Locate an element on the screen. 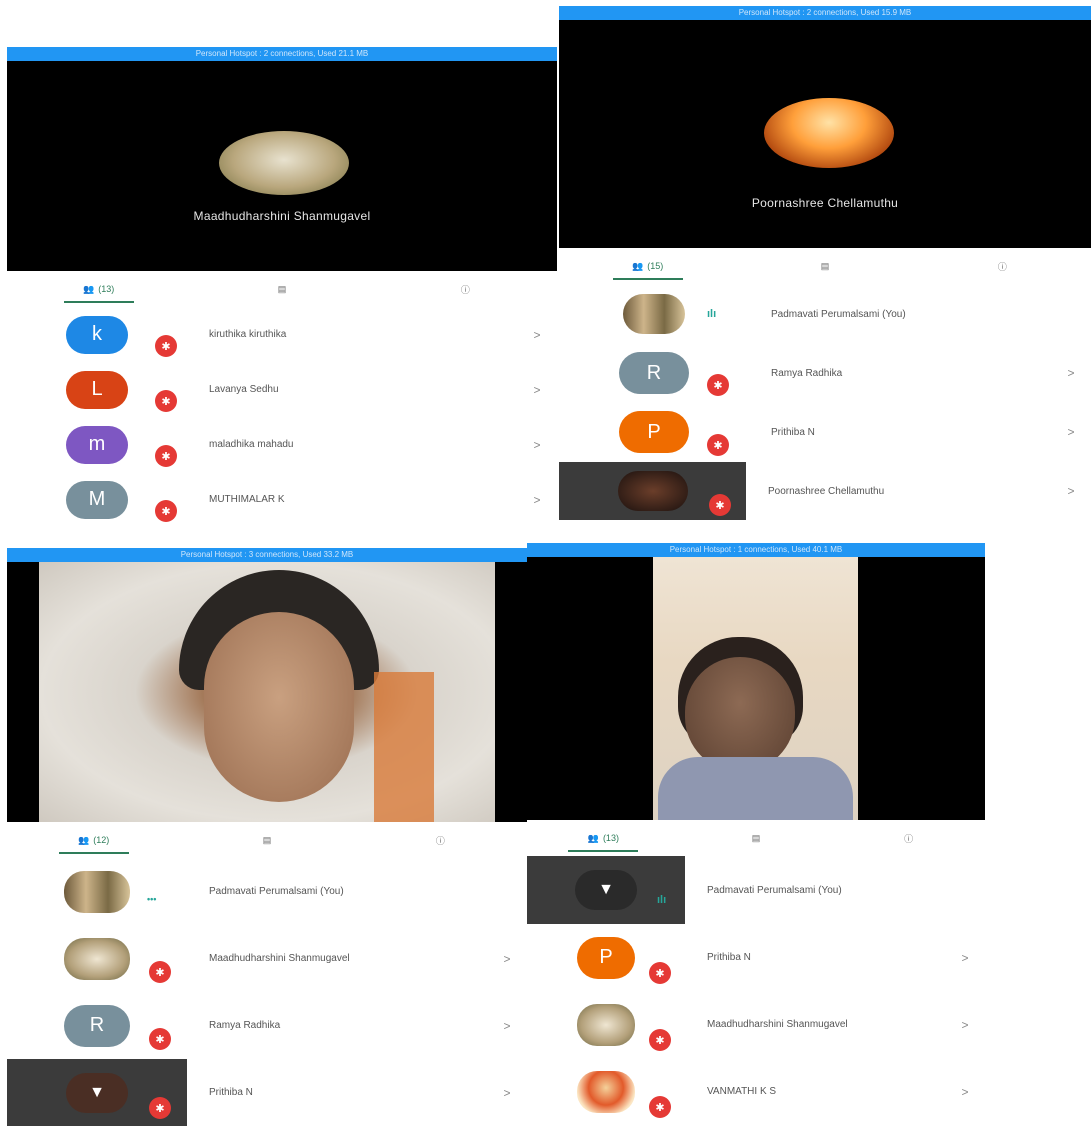 This screenshot has width=1091, height=1136. participant-row: ▼ ✱ Prithiba N > is located at coordinates (267, 1092).